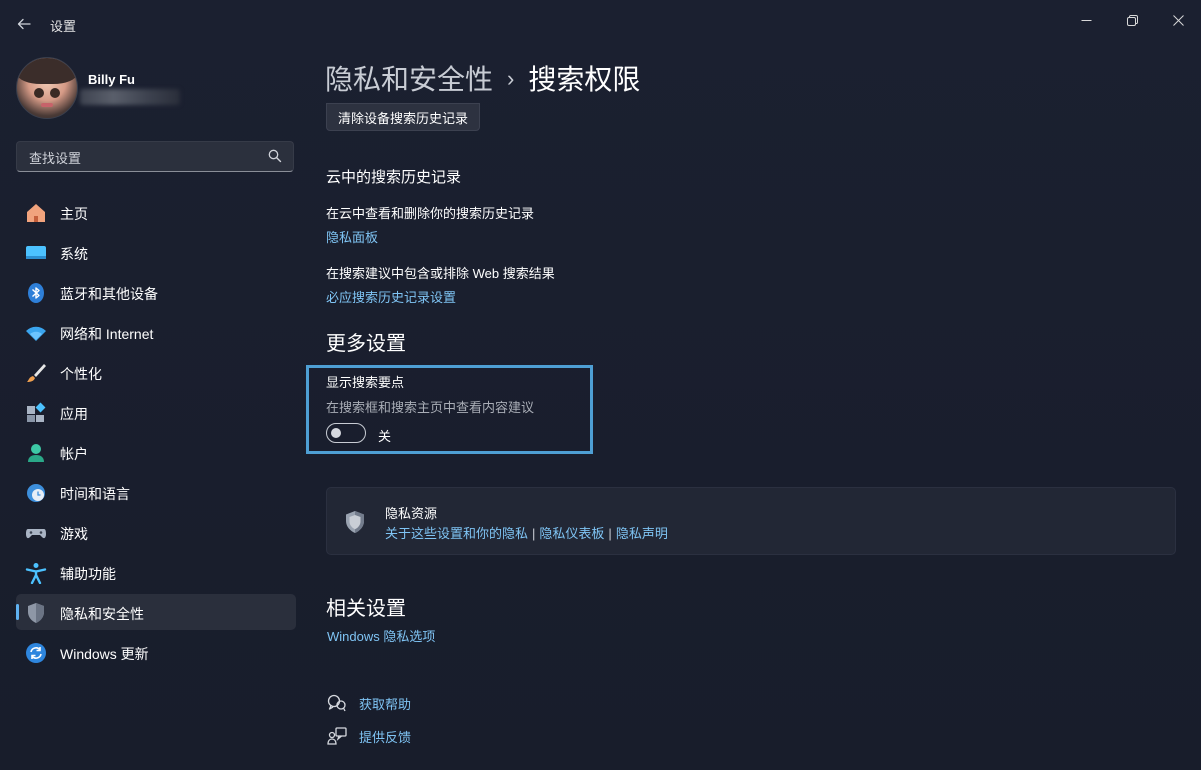  What do you see at coordinates (156, 212) in the screenshot?
I see `sidebar-item-home: 主页` at bounding box center [156, 212].